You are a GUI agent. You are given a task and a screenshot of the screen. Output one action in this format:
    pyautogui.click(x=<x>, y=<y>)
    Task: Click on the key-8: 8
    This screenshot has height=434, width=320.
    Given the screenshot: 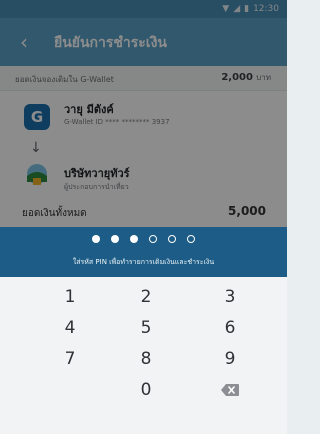 What is the action you would take?
    pyautogui.click(x=146, y=359)
    